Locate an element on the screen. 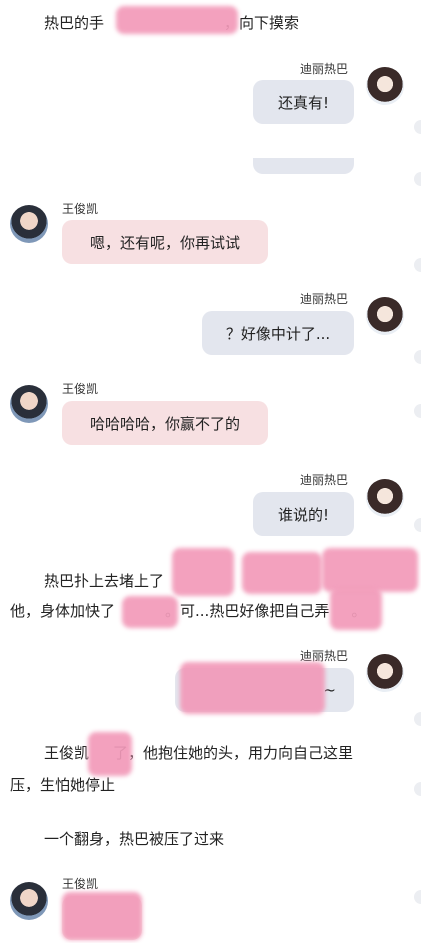  narration-line-6: 一个翻身，热巴被压了过来 is located at coordinates (134, 839).